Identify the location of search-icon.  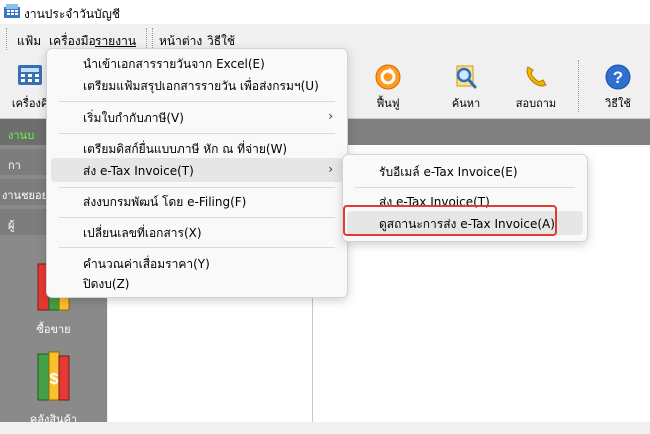
(466, 77).